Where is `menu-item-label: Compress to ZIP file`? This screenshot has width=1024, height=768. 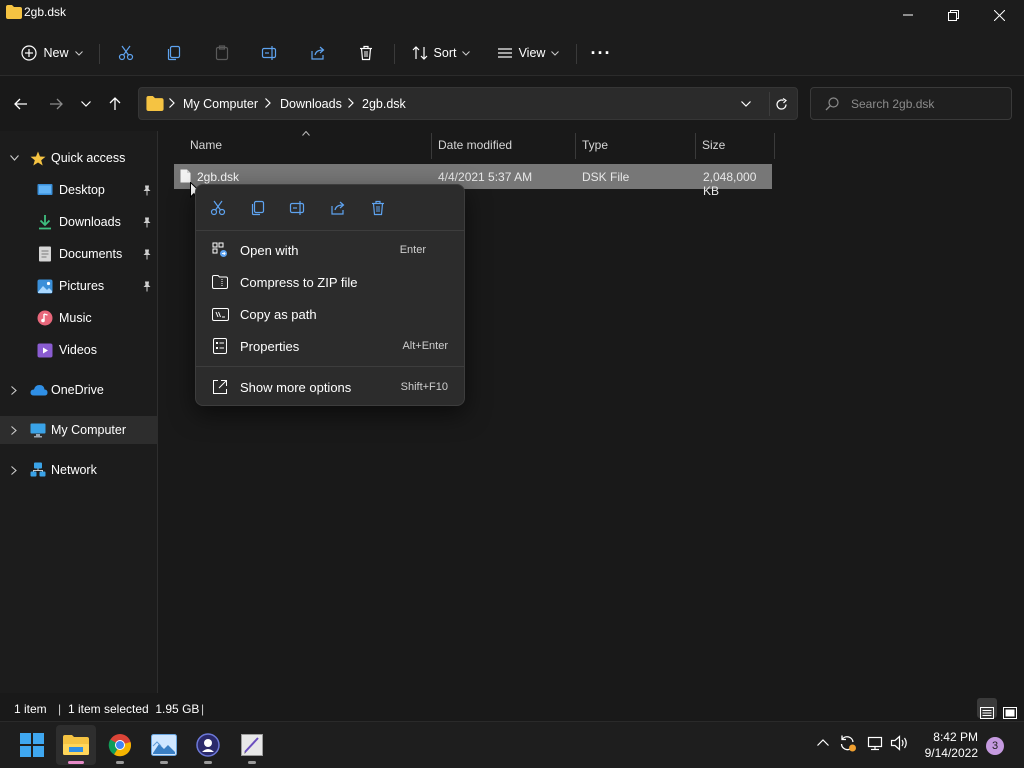 menu-item-label: Compress to ZIP file is located at coordinates (299, 282).